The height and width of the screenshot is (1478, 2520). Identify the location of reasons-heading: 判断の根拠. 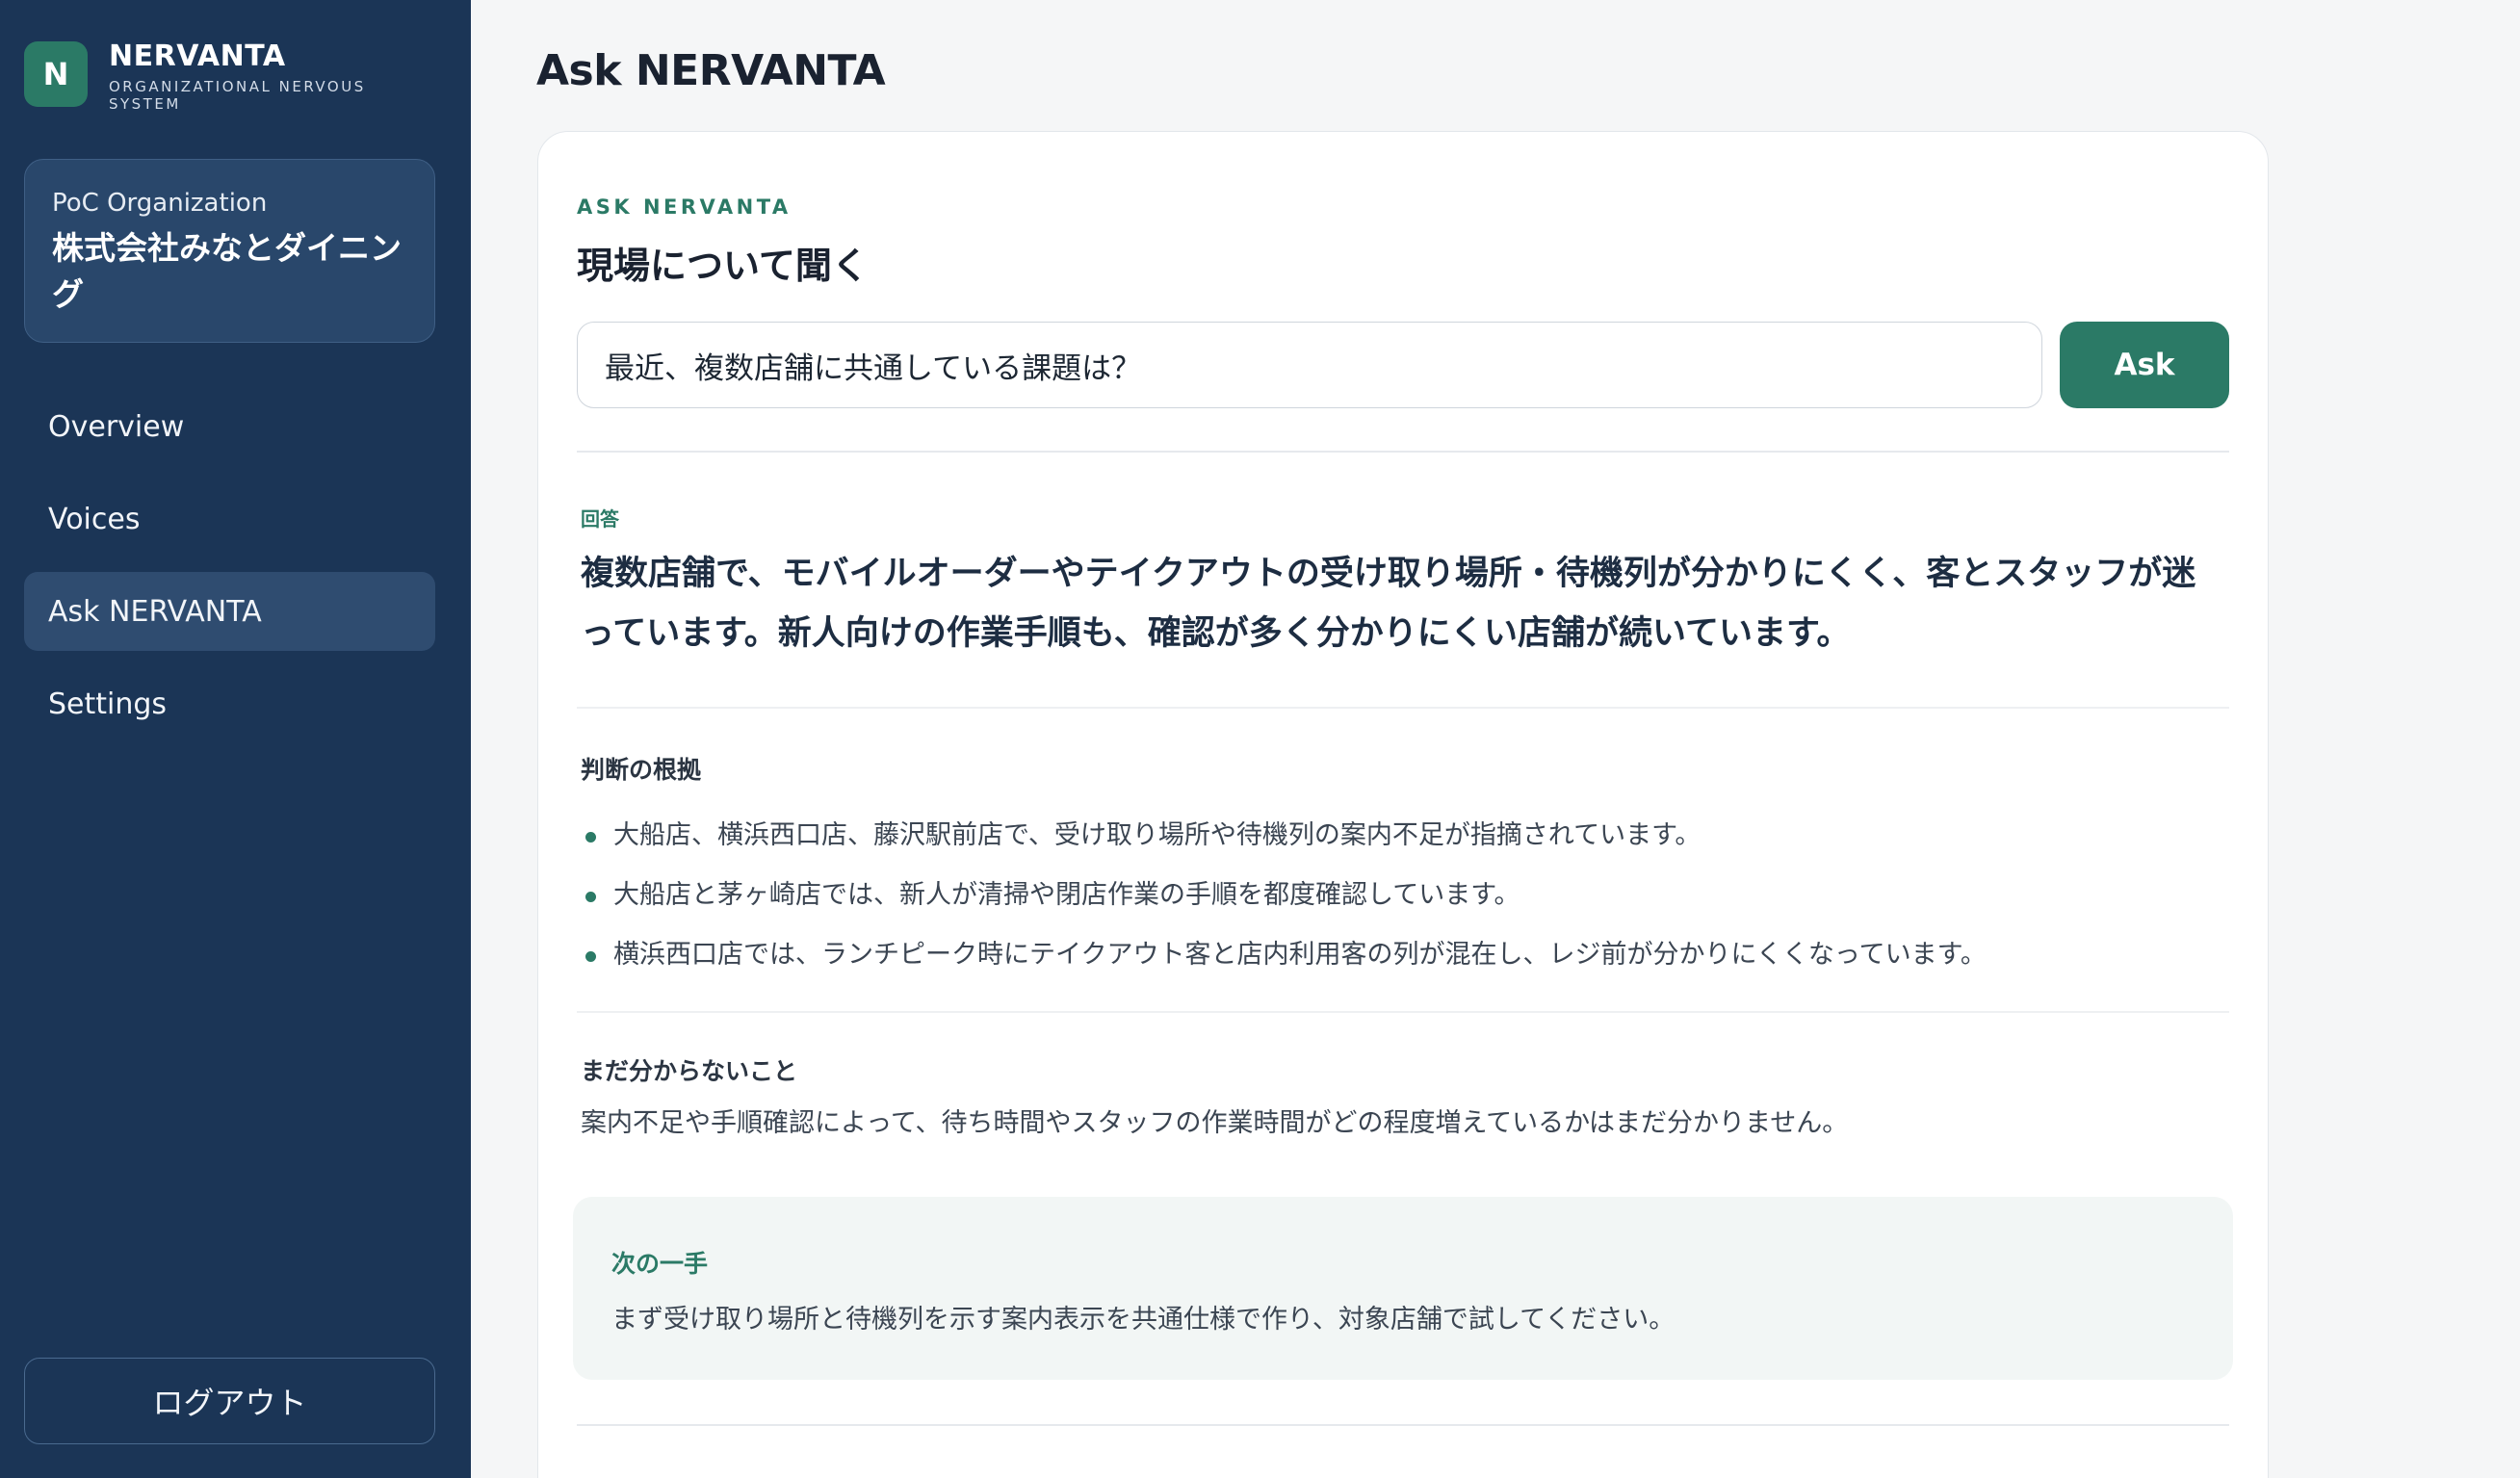
(641, 770).